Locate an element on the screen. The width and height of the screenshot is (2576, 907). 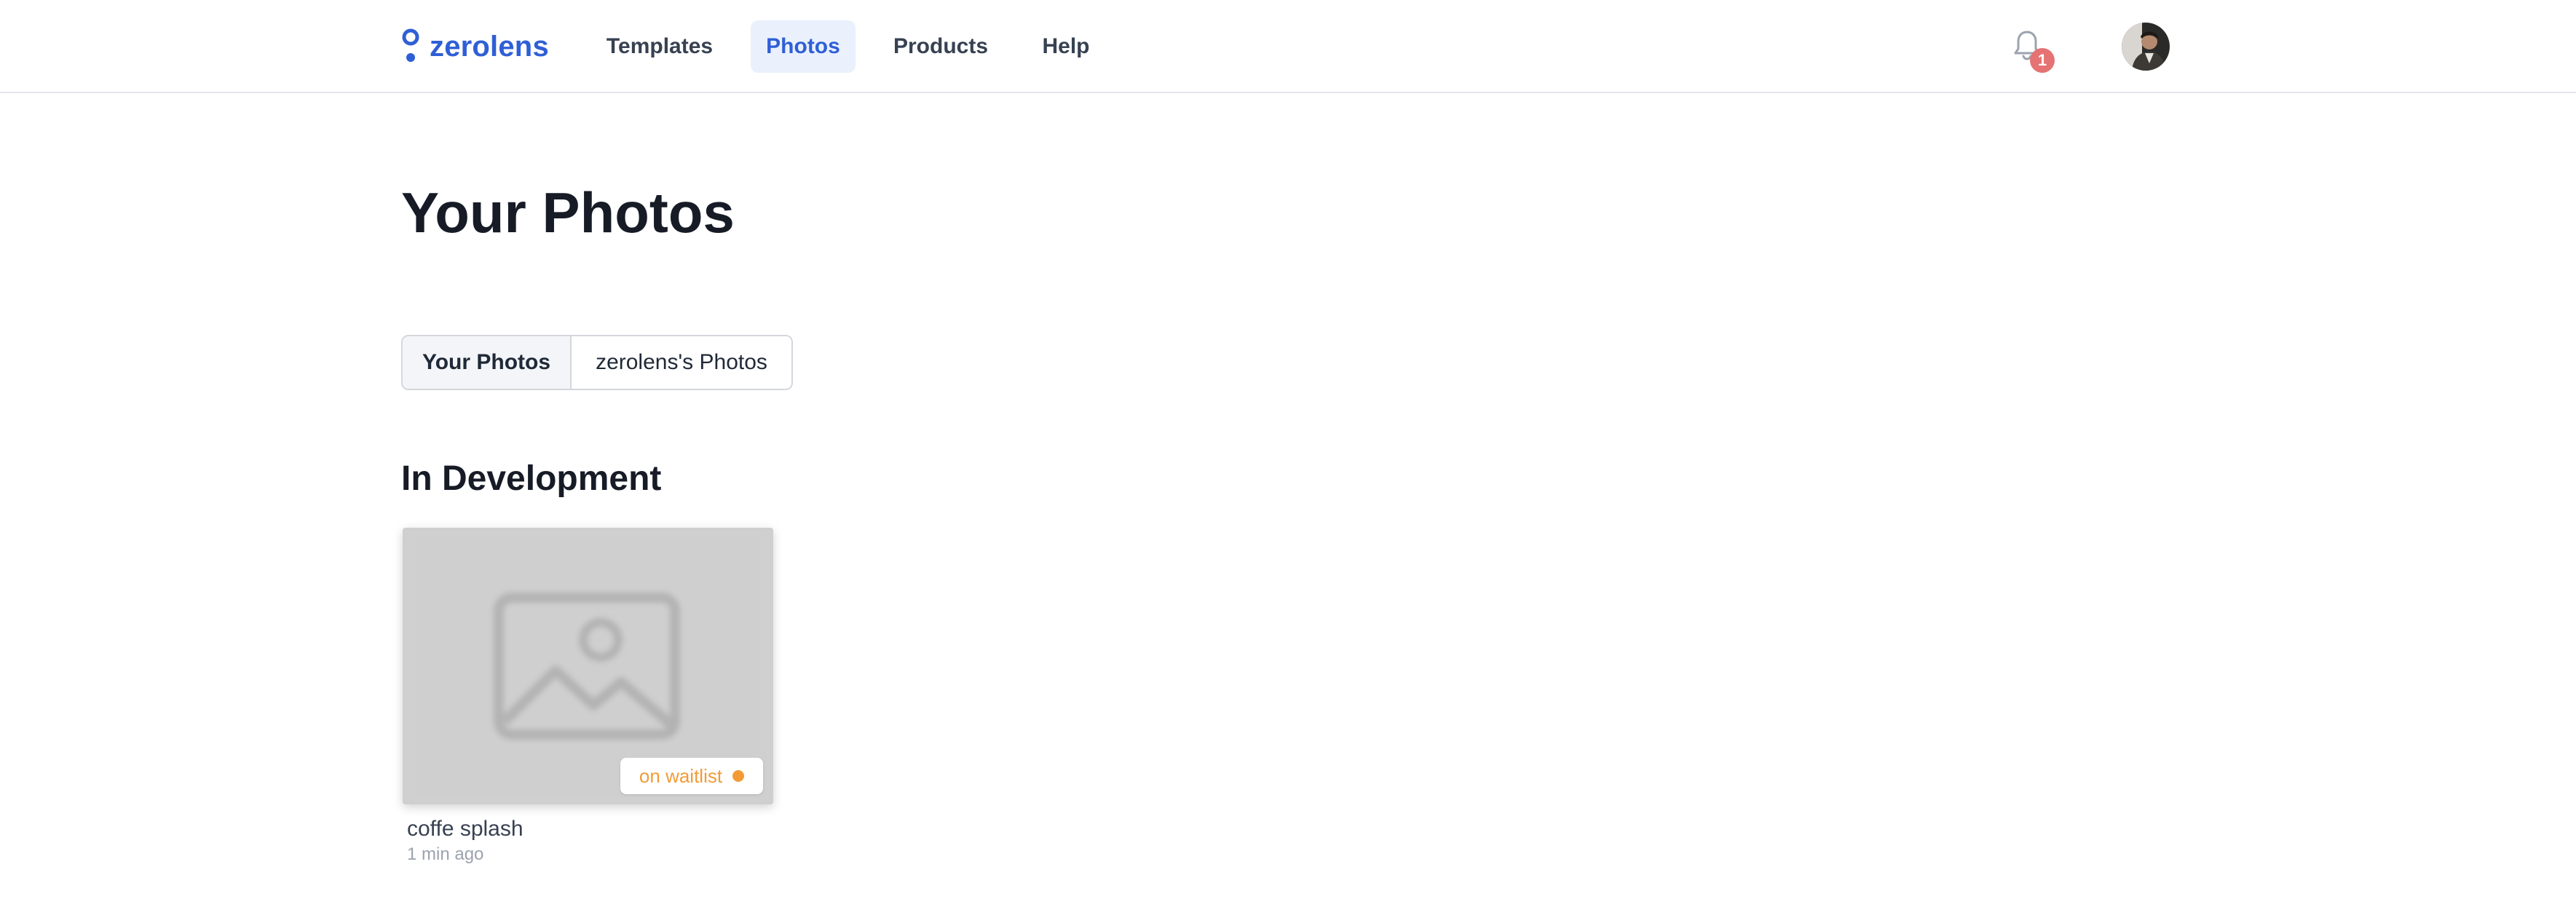
photos-scope-toggle: Your Photos zerolens's Photos is located at coordinates (597, 362).